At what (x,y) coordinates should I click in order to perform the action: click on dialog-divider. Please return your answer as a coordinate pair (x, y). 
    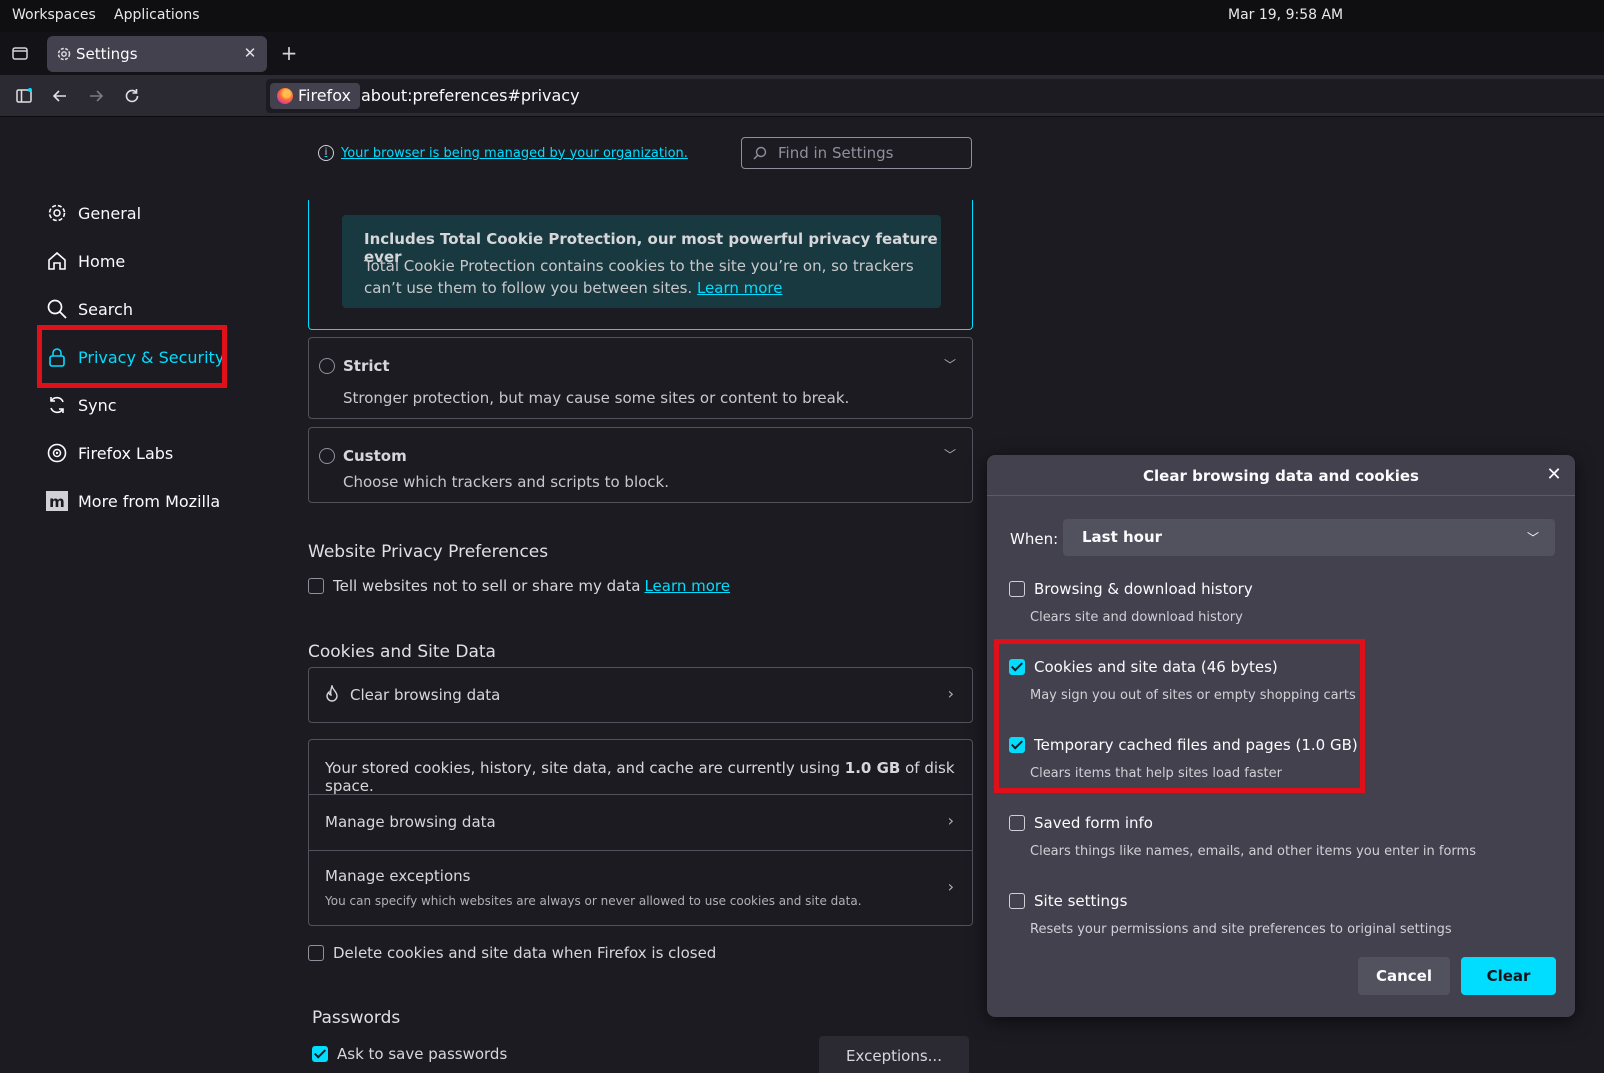
    Looking at the image, I should click on (1281, 495).